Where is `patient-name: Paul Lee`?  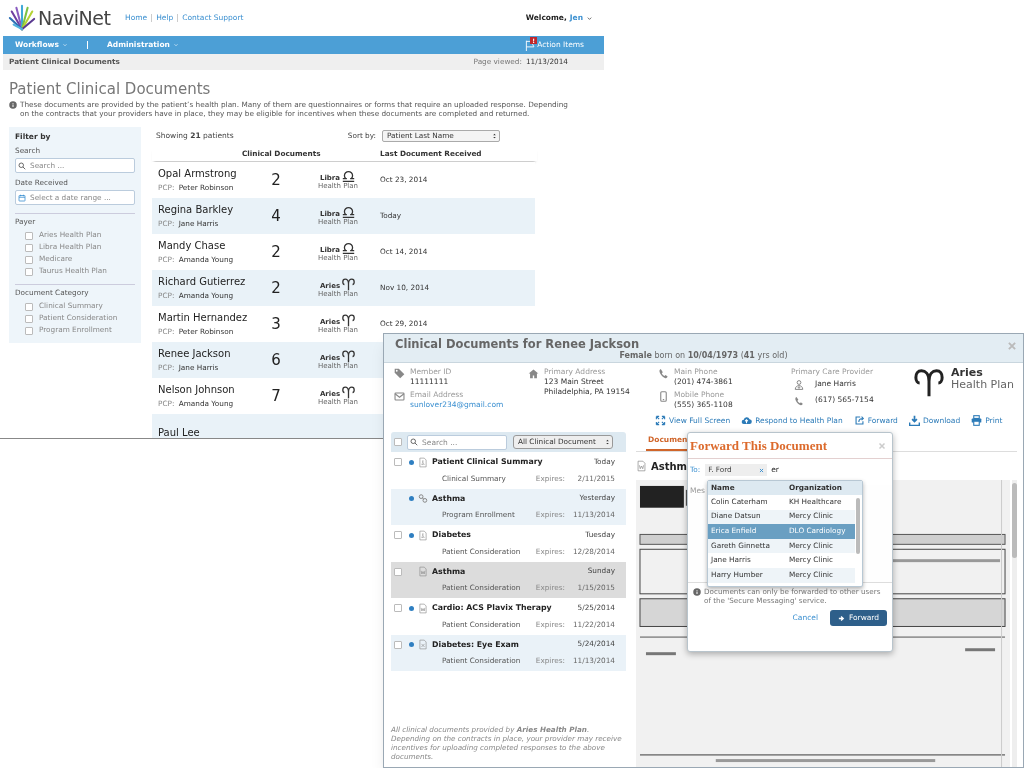
patient-name: Paul Lee is located at coordinates (179, 431).